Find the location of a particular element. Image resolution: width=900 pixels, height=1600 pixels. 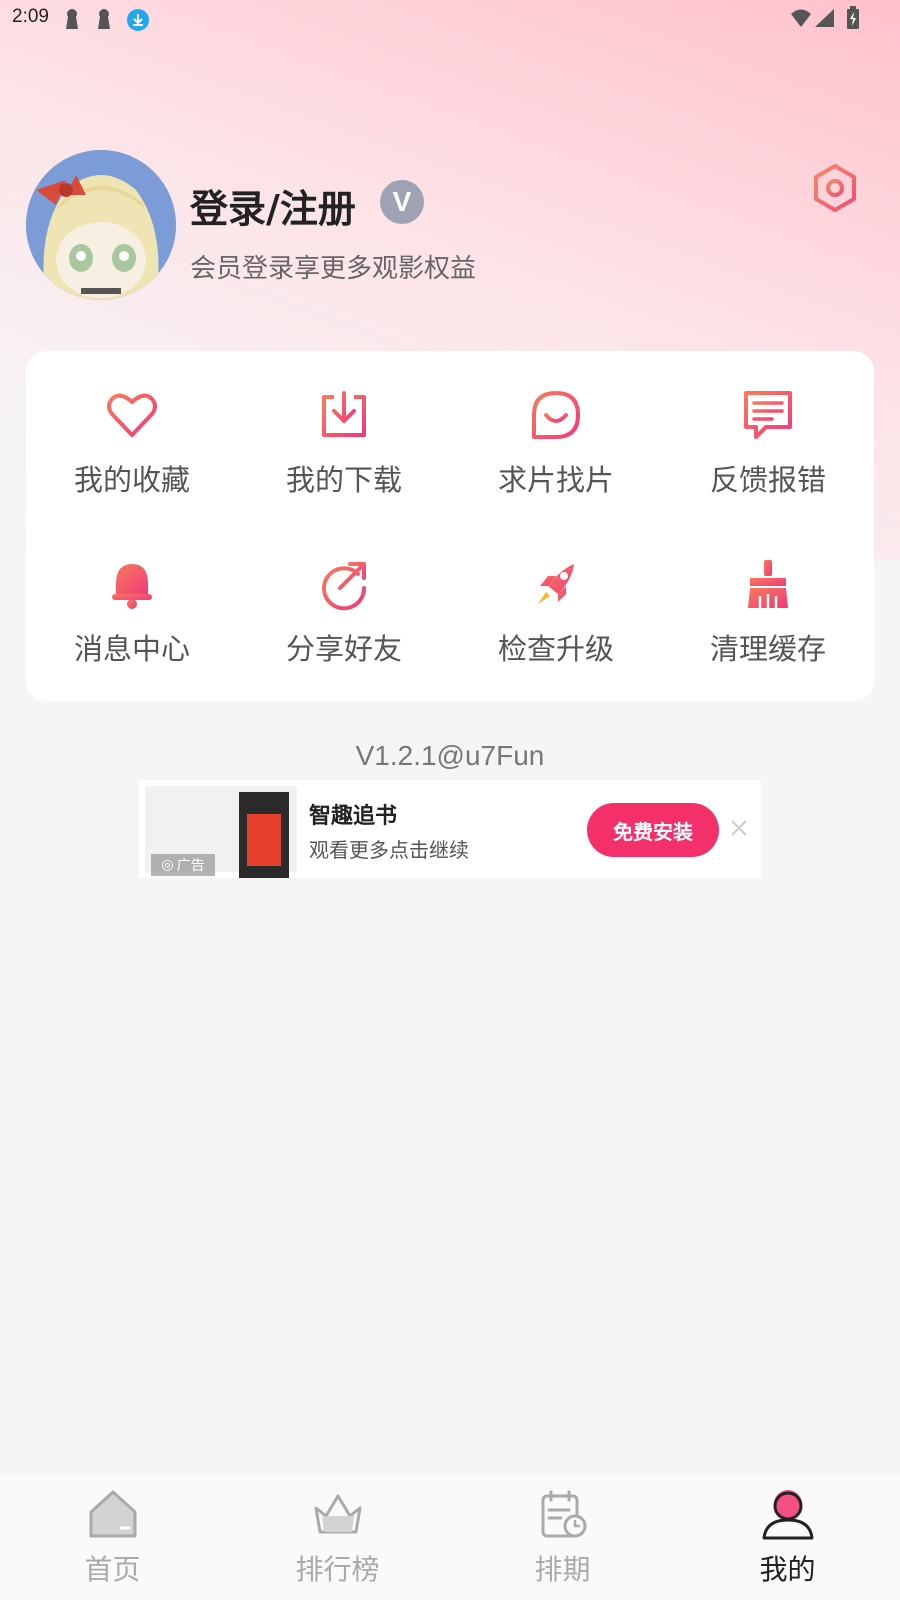

app-version: V1.2.1@u7Fun is located at coordinates (450, 755).